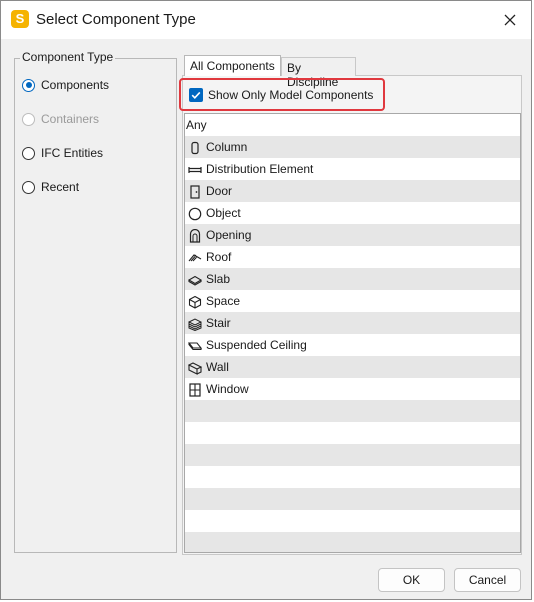  I want to click on radio-containers-indicator, so click(28, 119).